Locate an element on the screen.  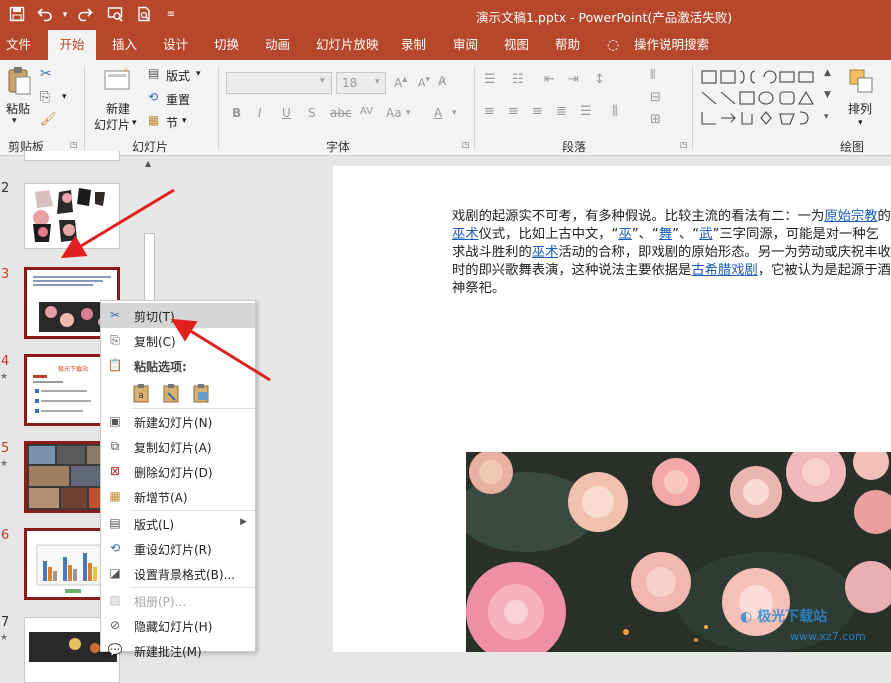
annotation-arrows is located at coordinates (165, 285).